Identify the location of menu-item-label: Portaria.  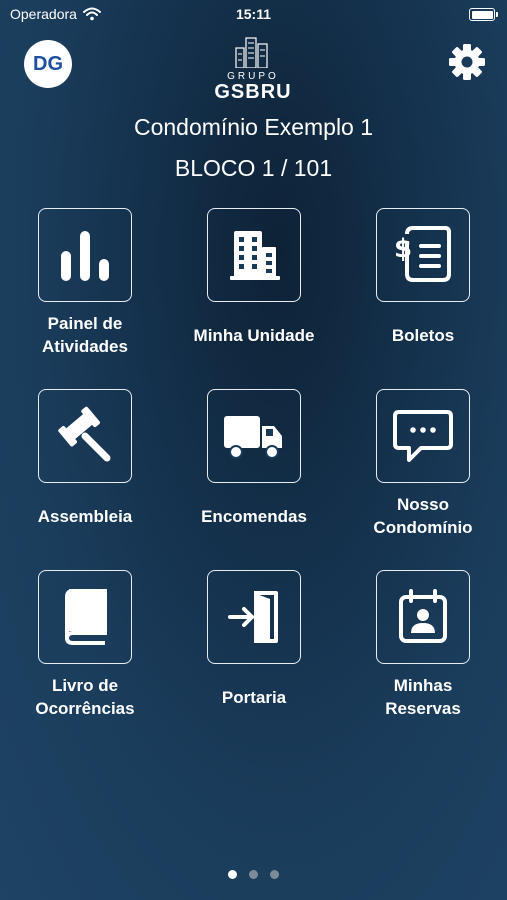
(254, 697).